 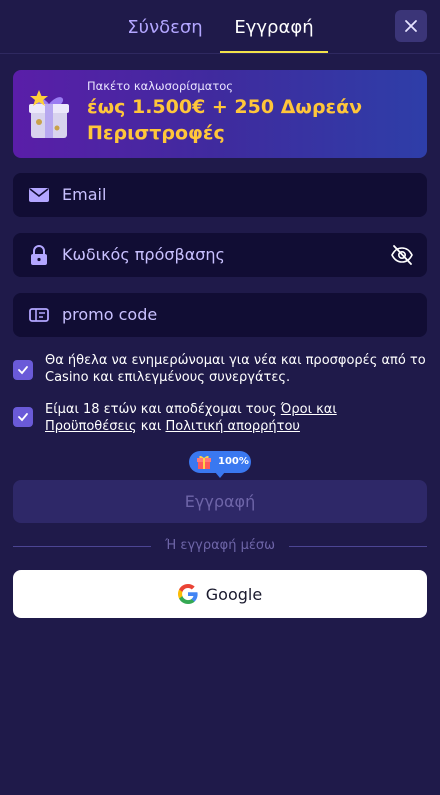 I want to click on newsletter-checkbox, so click(x=23, y=370).